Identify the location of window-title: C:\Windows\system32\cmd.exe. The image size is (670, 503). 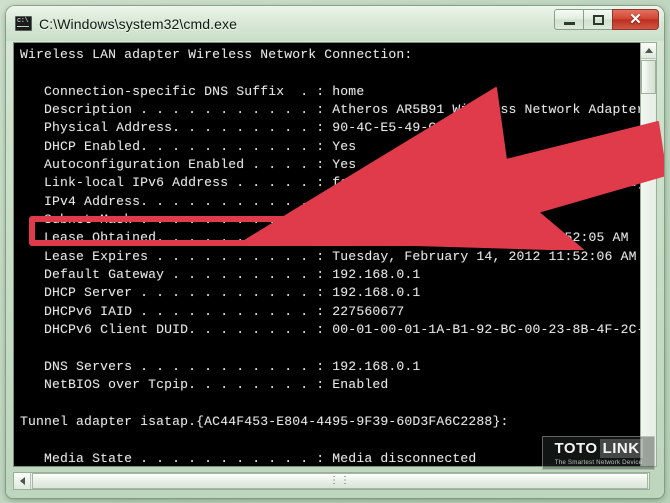
(138, 23).